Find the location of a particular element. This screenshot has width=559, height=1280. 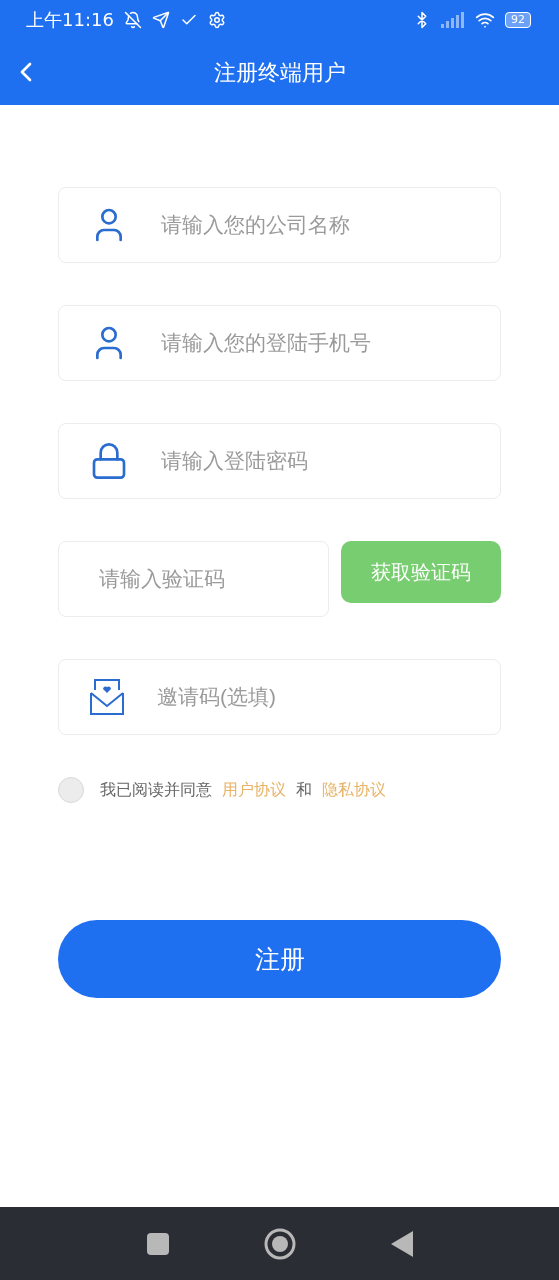

settings-icon is located at coordinates (216, 20).